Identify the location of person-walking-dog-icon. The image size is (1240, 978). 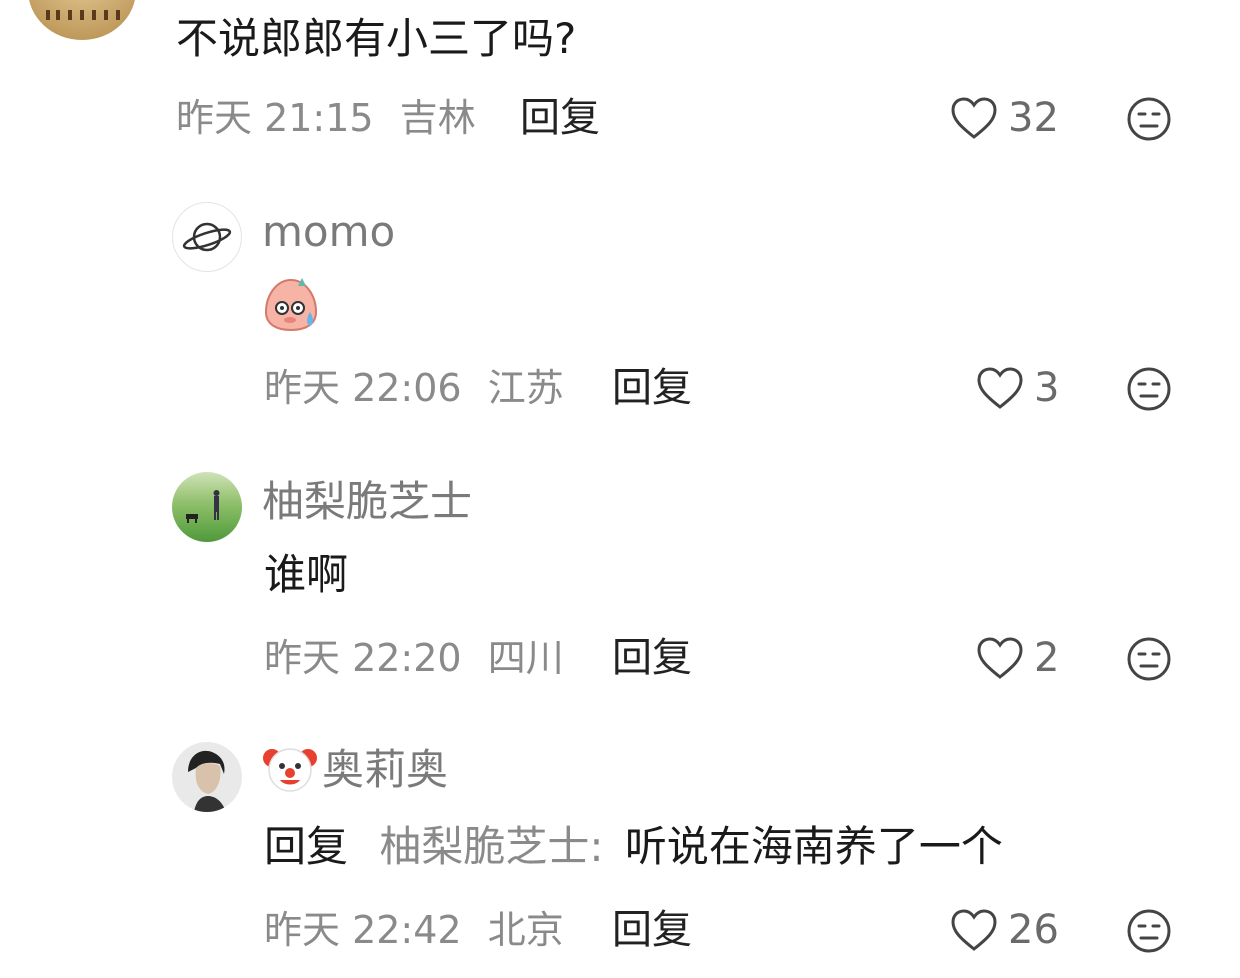
(203, 506).